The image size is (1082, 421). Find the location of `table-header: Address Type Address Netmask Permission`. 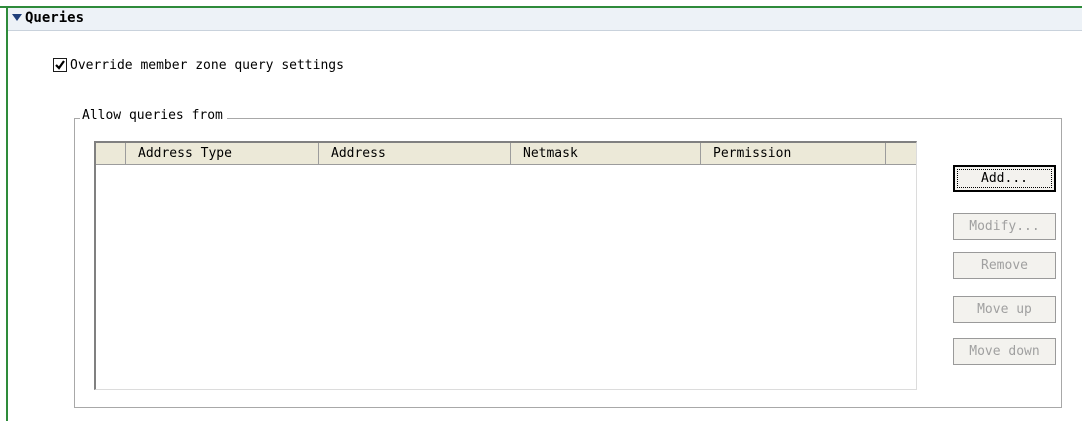

table-header: Address Type Address Netmask Permission is located at coordinates (506, 154).